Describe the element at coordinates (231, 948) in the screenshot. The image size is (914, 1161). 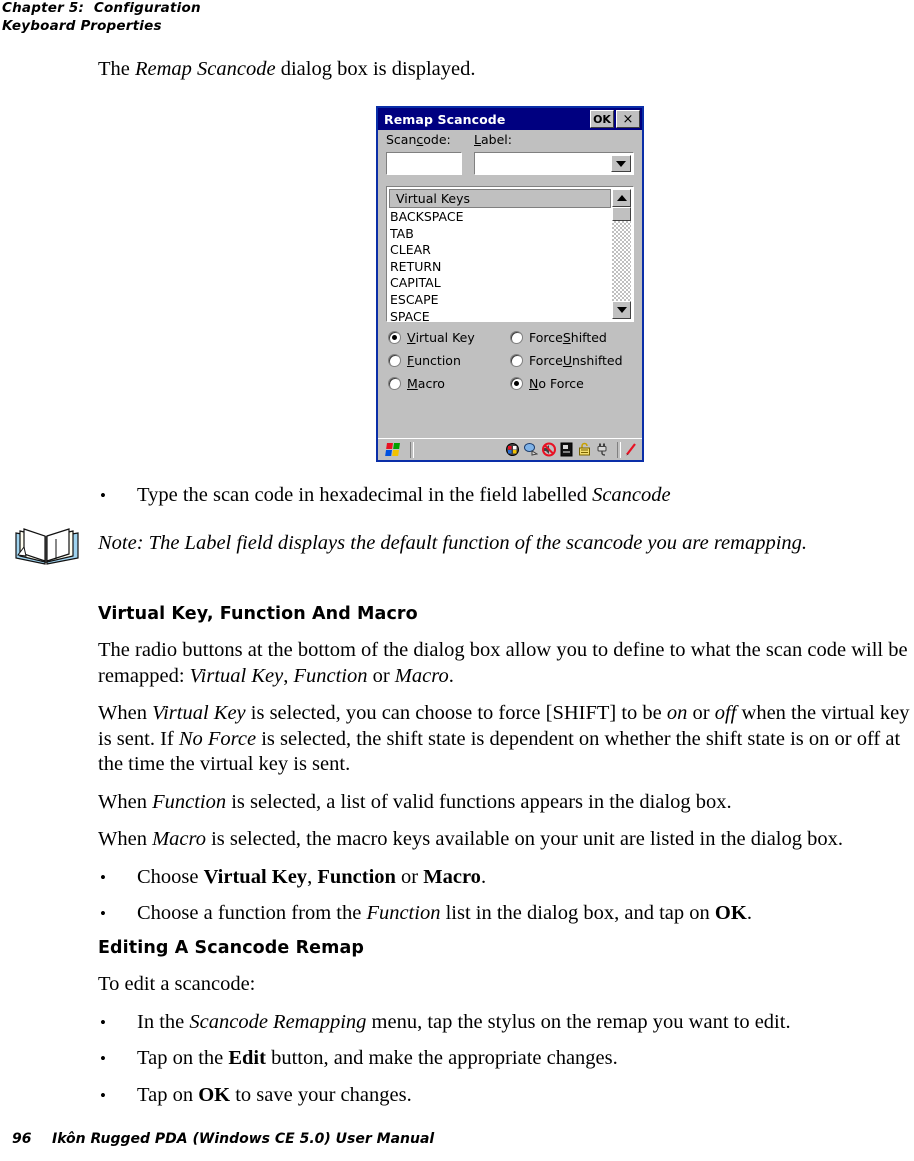
I see `section-heading: Editing A Scancode Remap` at that location.